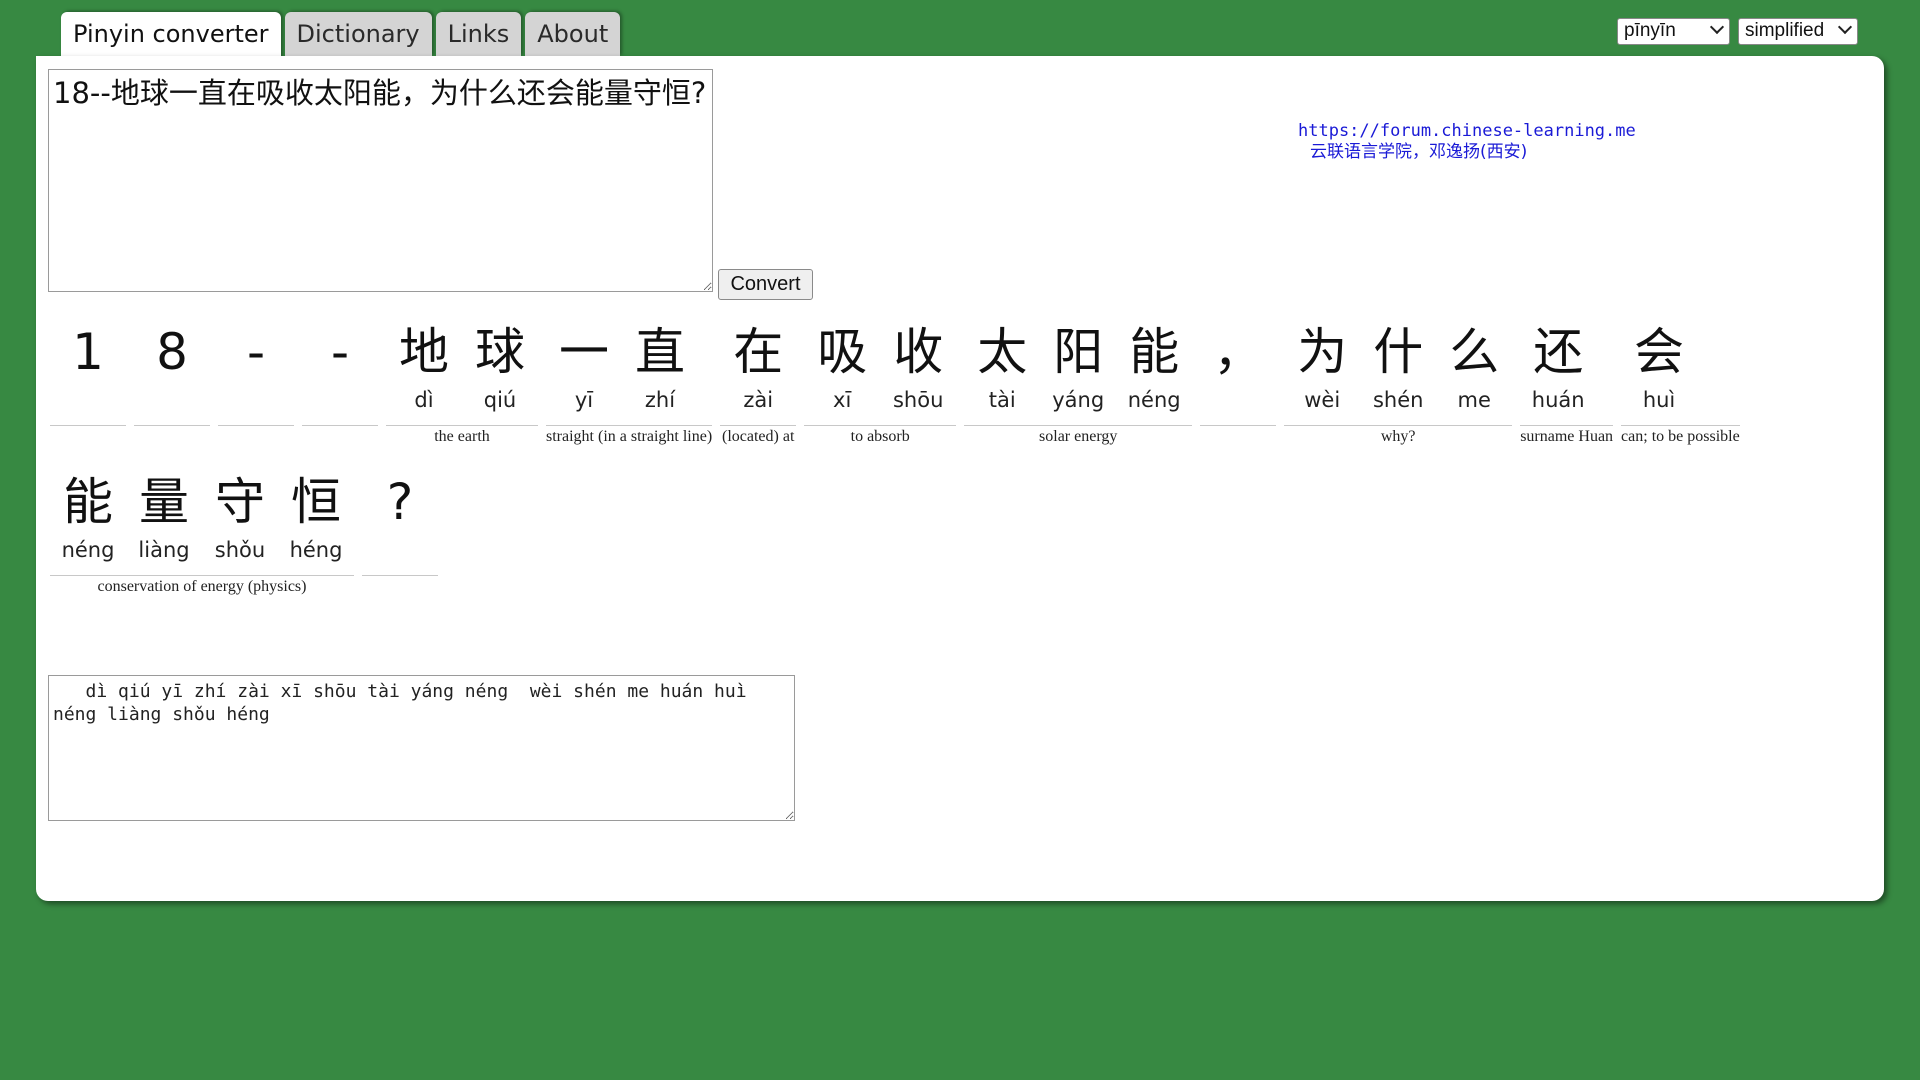 The width and height of the screenshot is (1920, 1080). Describe the element at coordinates (400, 502) in the screenshot. I see `hanzi-char: ?` at that location.